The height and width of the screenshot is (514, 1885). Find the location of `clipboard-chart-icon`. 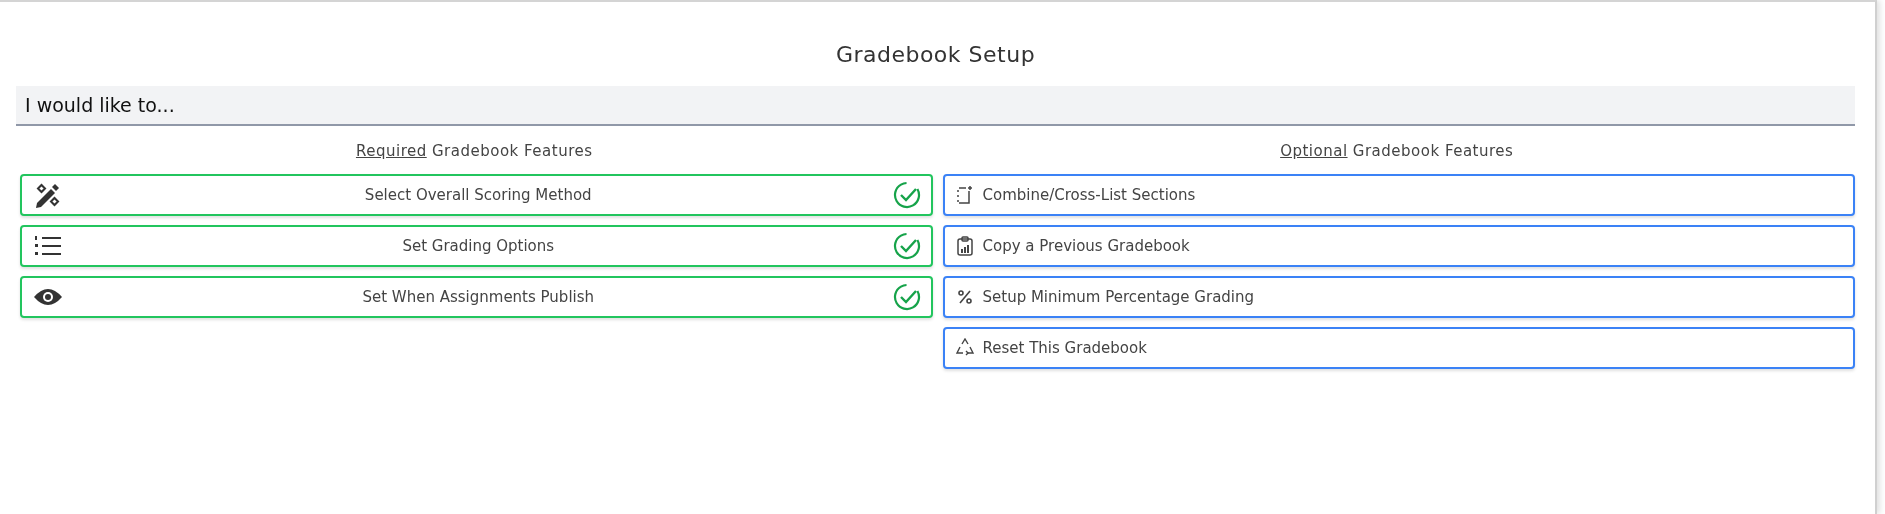

clipboard-chart-icon is located at coordinates (964, 246).